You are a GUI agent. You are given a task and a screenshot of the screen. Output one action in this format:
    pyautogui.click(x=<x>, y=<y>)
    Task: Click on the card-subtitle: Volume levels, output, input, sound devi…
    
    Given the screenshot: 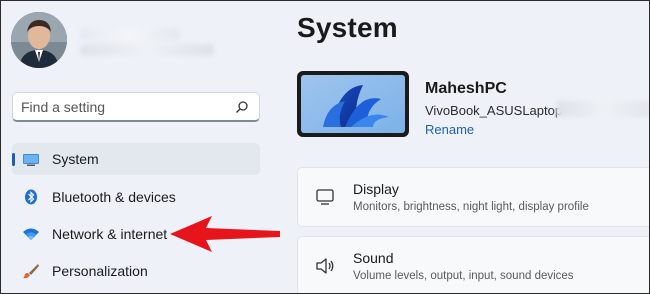 What is the action you would take?
    pyautogui.click(x=463, y=276)
    